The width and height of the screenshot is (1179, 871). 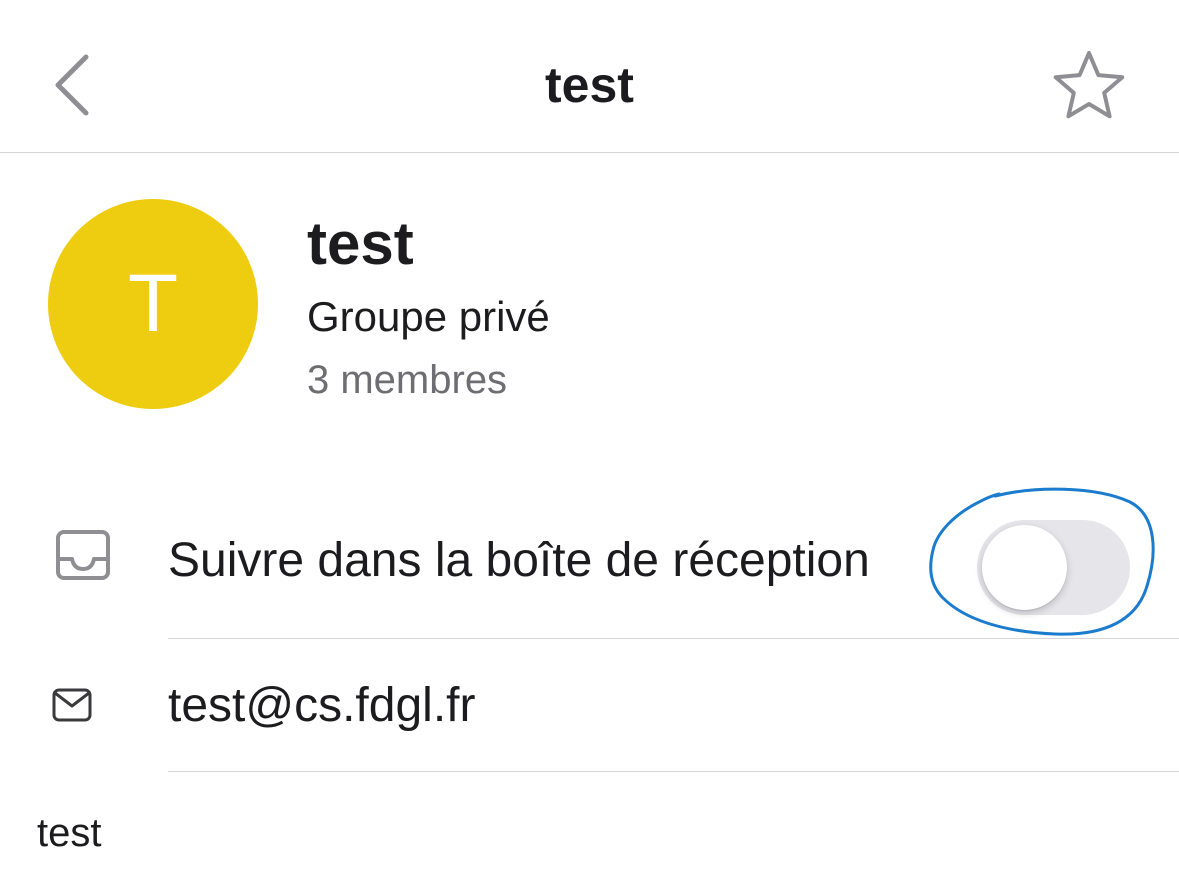 What do you see at coordinates (1024, 567) in the screenshot?
I see `toggle-knob` at bounding box center [1024, 567].